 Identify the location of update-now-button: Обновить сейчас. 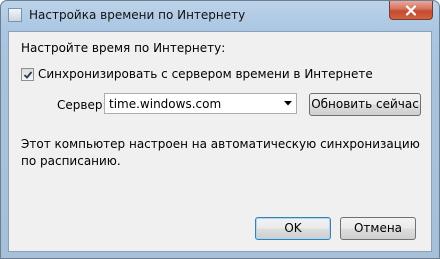
(365, 104).